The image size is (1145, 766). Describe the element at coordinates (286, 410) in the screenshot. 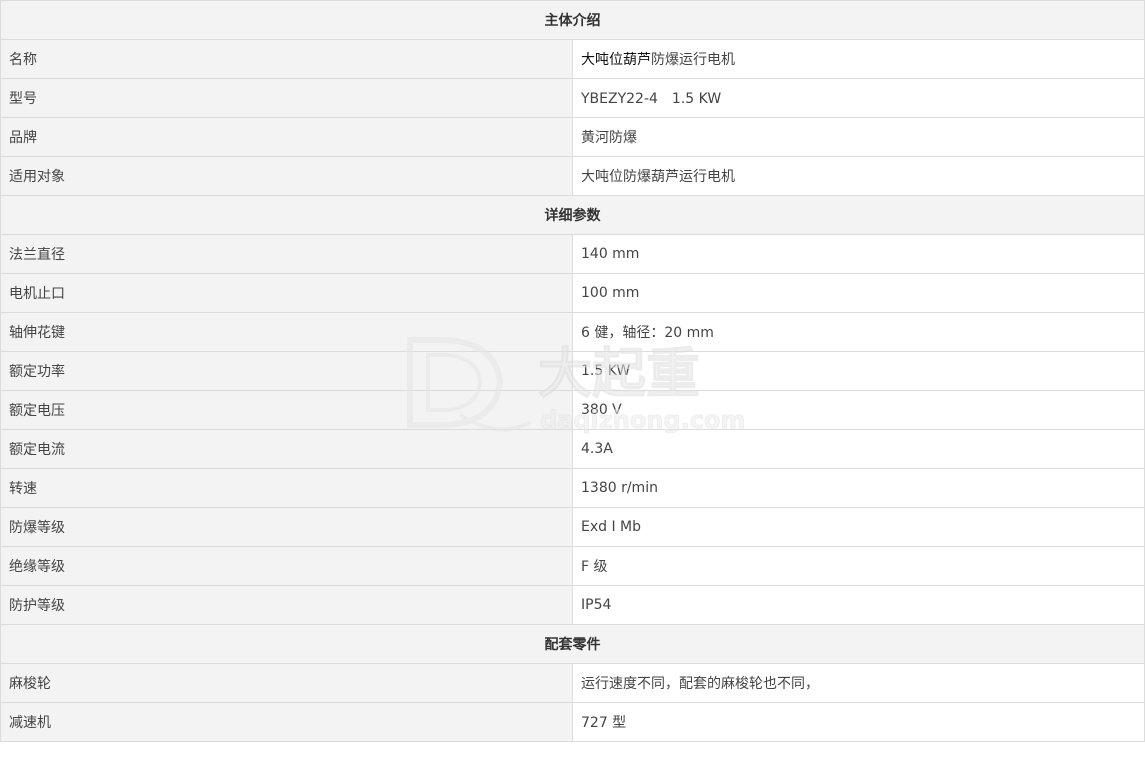

I see `row-label: 额定电压` at that location.